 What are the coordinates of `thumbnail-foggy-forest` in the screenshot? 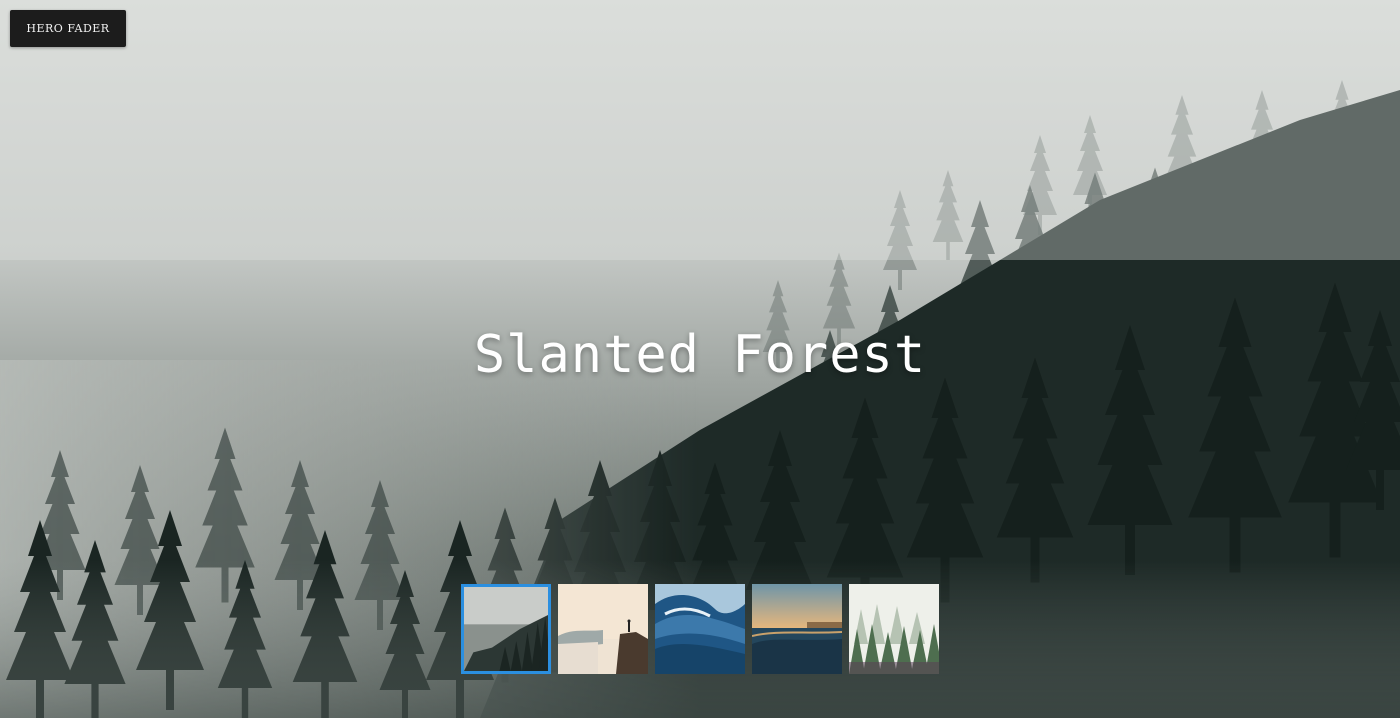 It's located at (506, 629).